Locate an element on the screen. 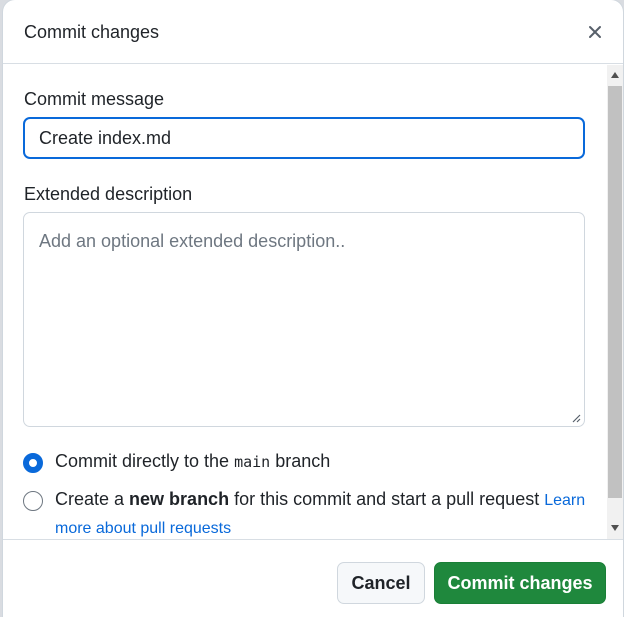 This screenshot has height=617, width=624. commit-direct-prefix: Commit directly to the is located at coordinates (145, 461).